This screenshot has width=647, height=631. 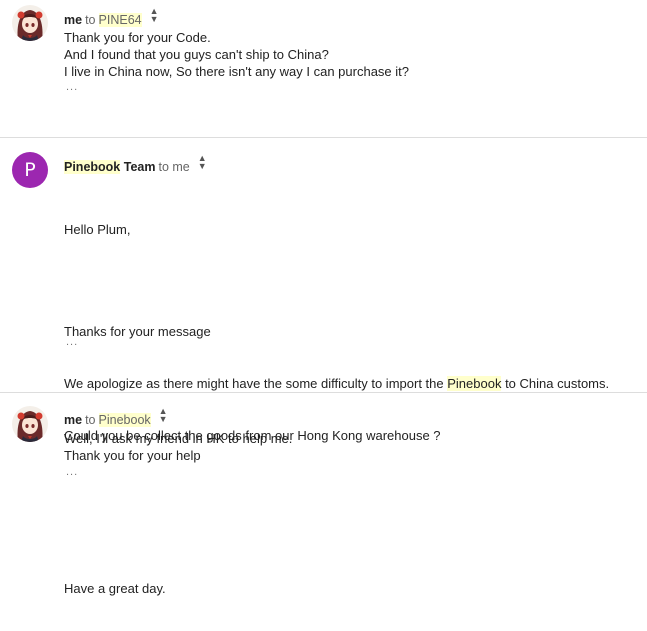 I want to click on body-line: Thanks for your message, so click(x=137, y=331).